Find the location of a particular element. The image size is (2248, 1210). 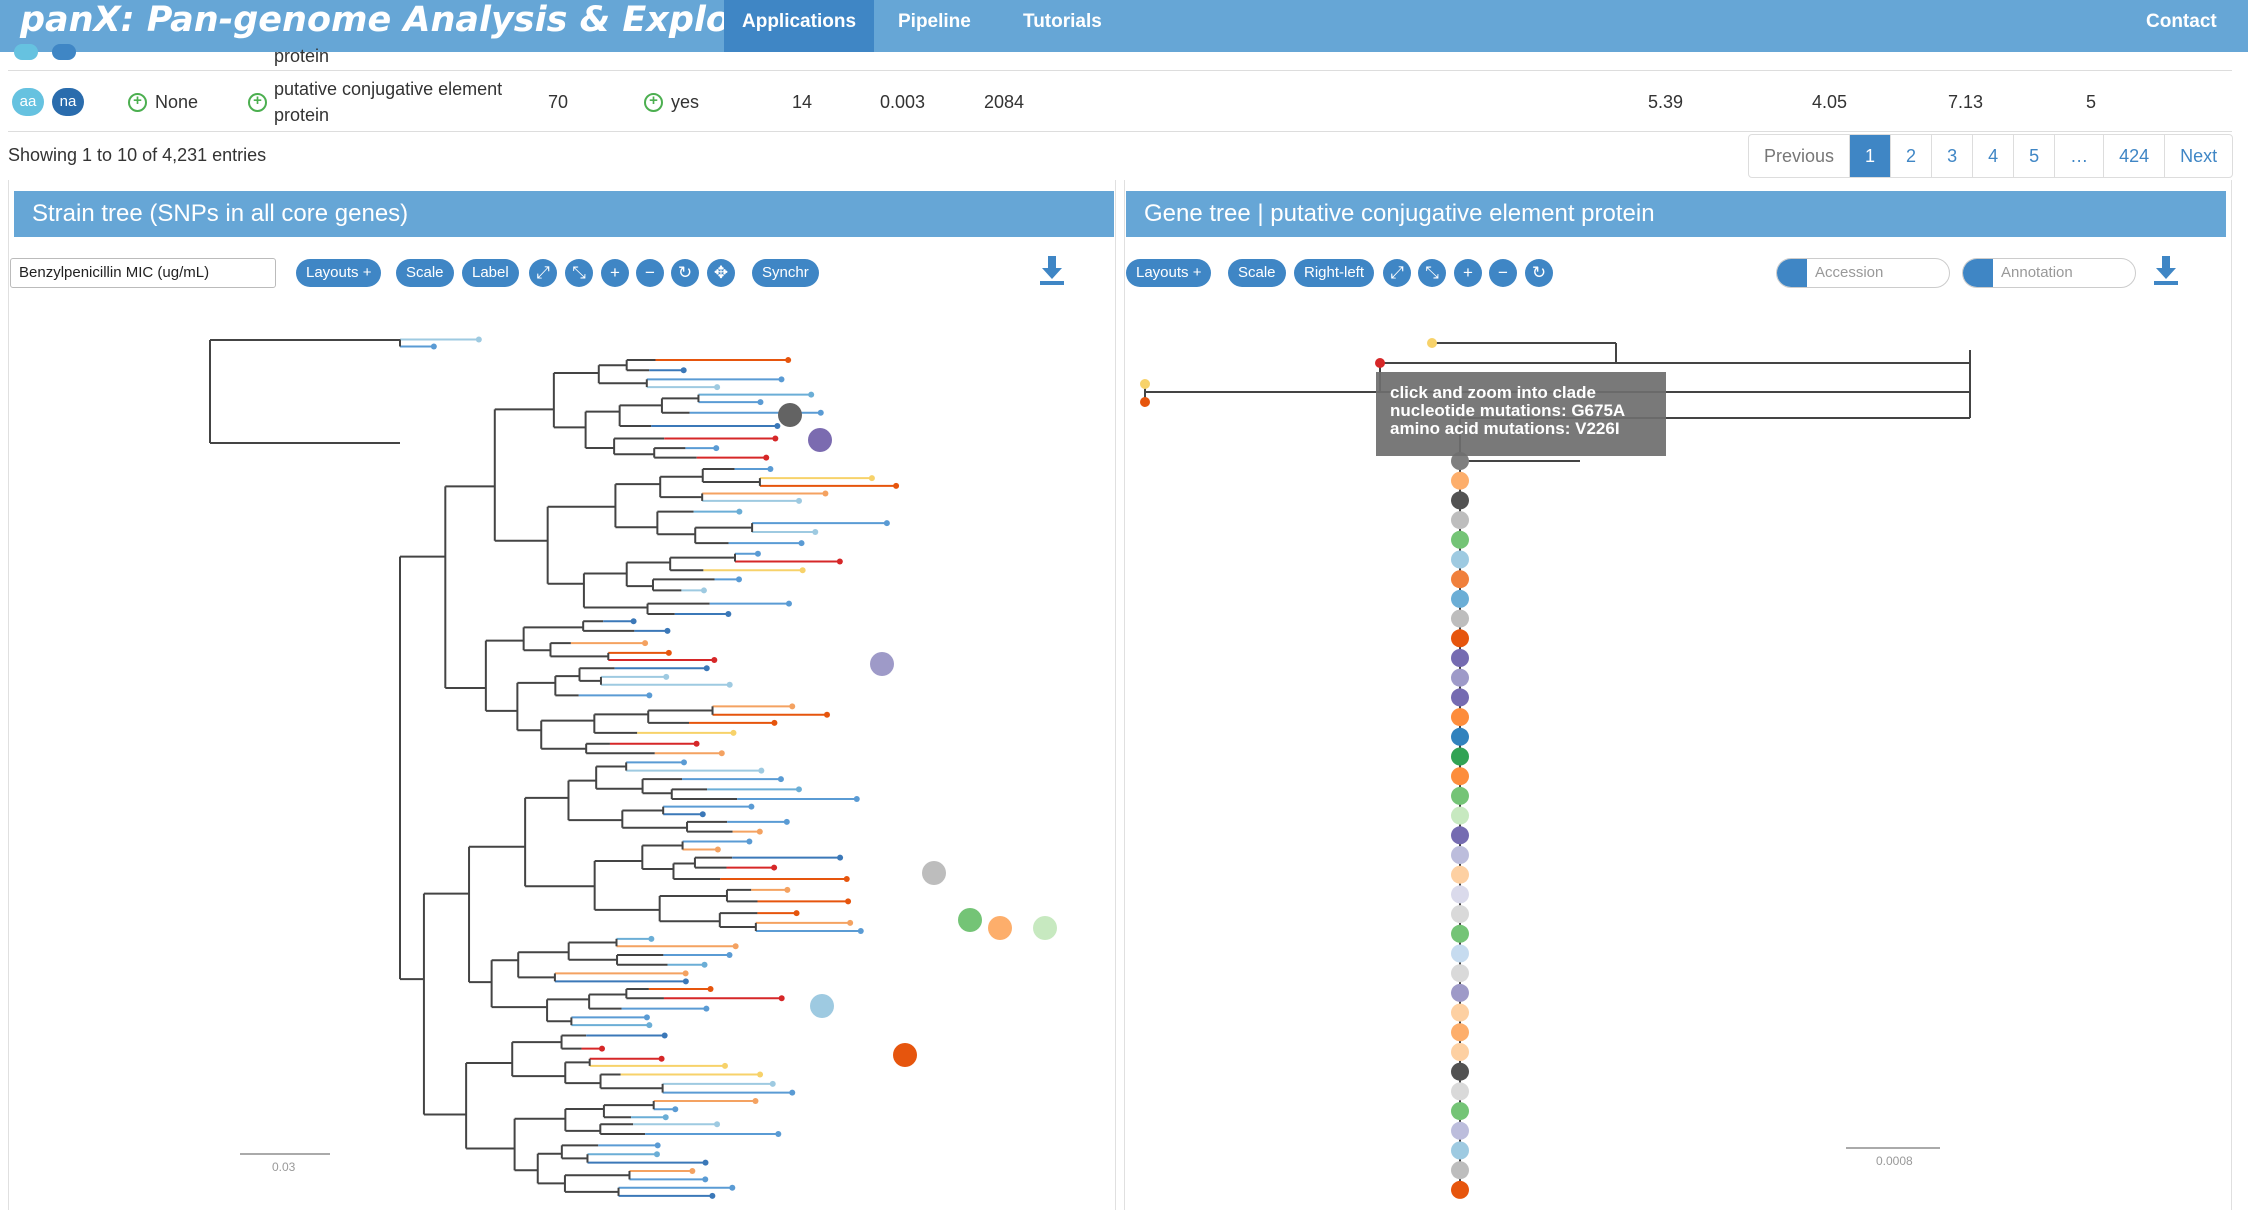

nav-pipeline: Pipeline is located at coordinates (934, 26).